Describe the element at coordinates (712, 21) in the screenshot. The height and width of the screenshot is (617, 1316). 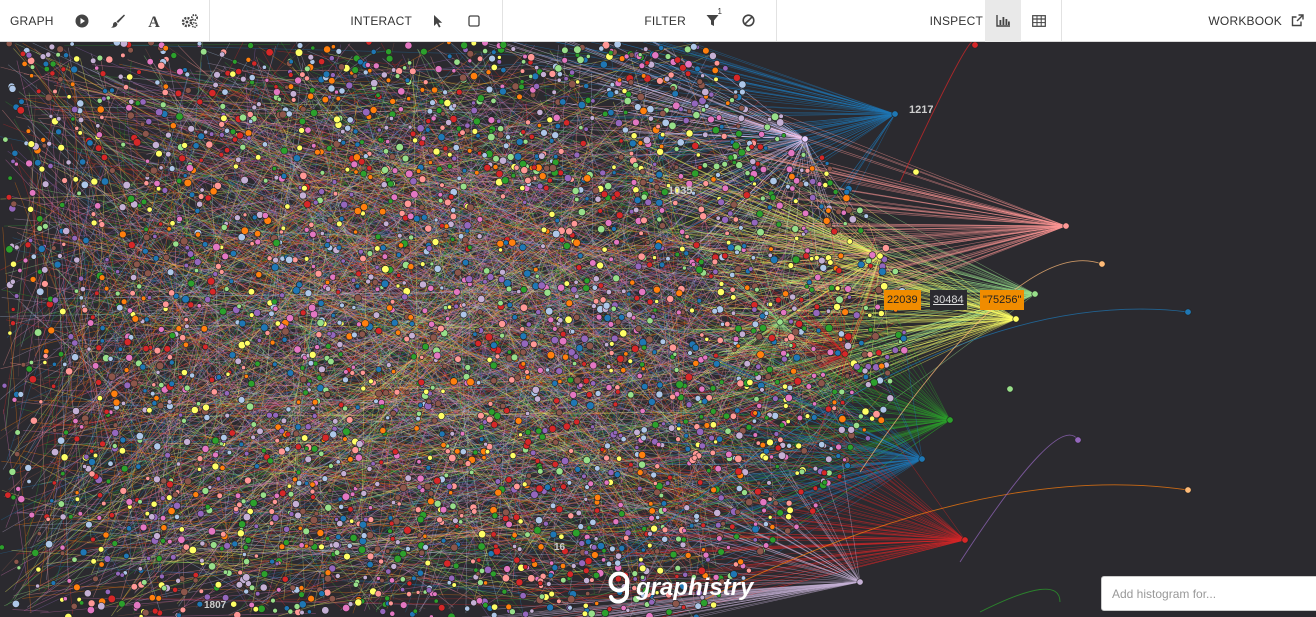
I see `filter-button: 1` at that location.